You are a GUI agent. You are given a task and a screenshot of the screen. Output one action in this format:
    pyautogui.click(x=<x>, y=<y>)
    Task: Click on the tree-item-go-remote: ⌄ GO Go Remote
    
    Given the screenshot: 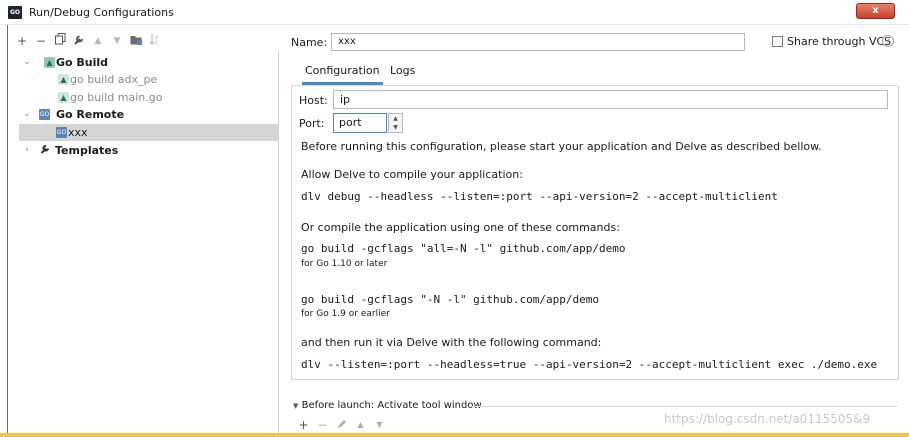 What is the action you would take?
    pyautogui.click(x=149, y=114)
    